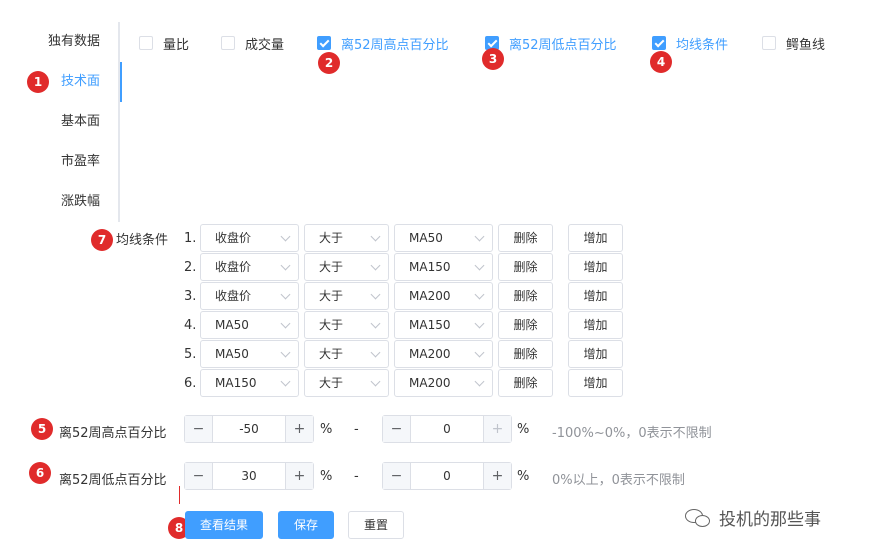 The width and height of the screenshot is (885, 555). What do you see at coordinates (551, 43) in the screenshot?
I see `checkbox-pct-52w-low: 离52周低点百分比` at bounding box center [551, 43].